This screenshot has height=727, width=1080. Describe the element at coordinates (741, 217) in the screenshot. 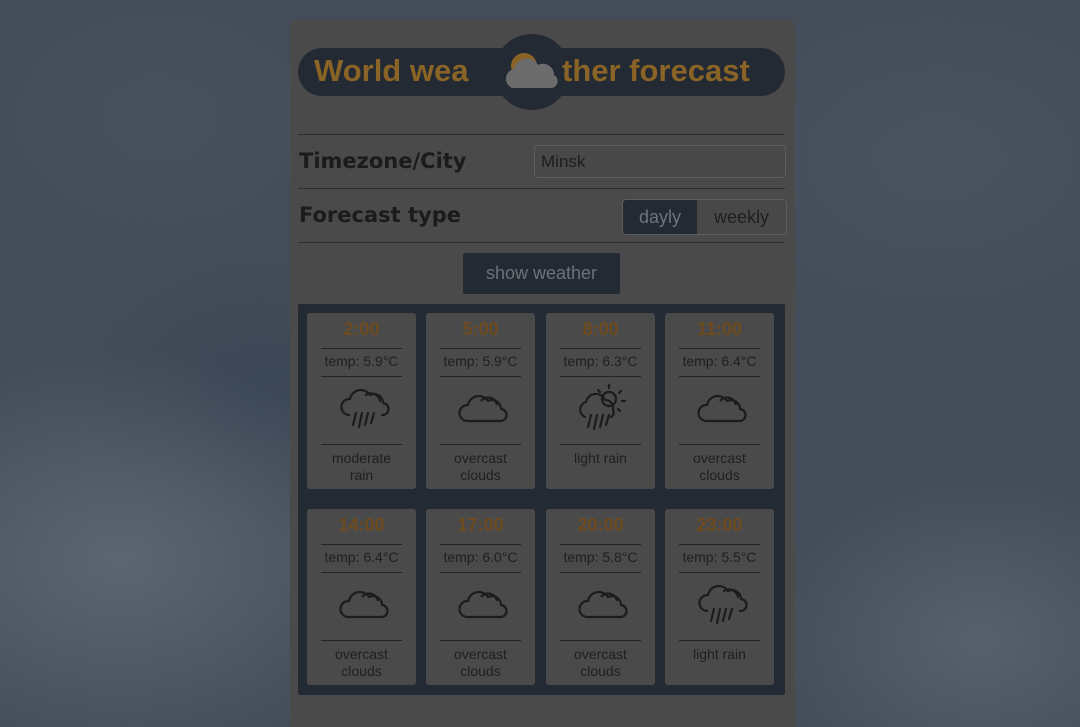

I see `forecast-option-weekly: weekly` at that location.